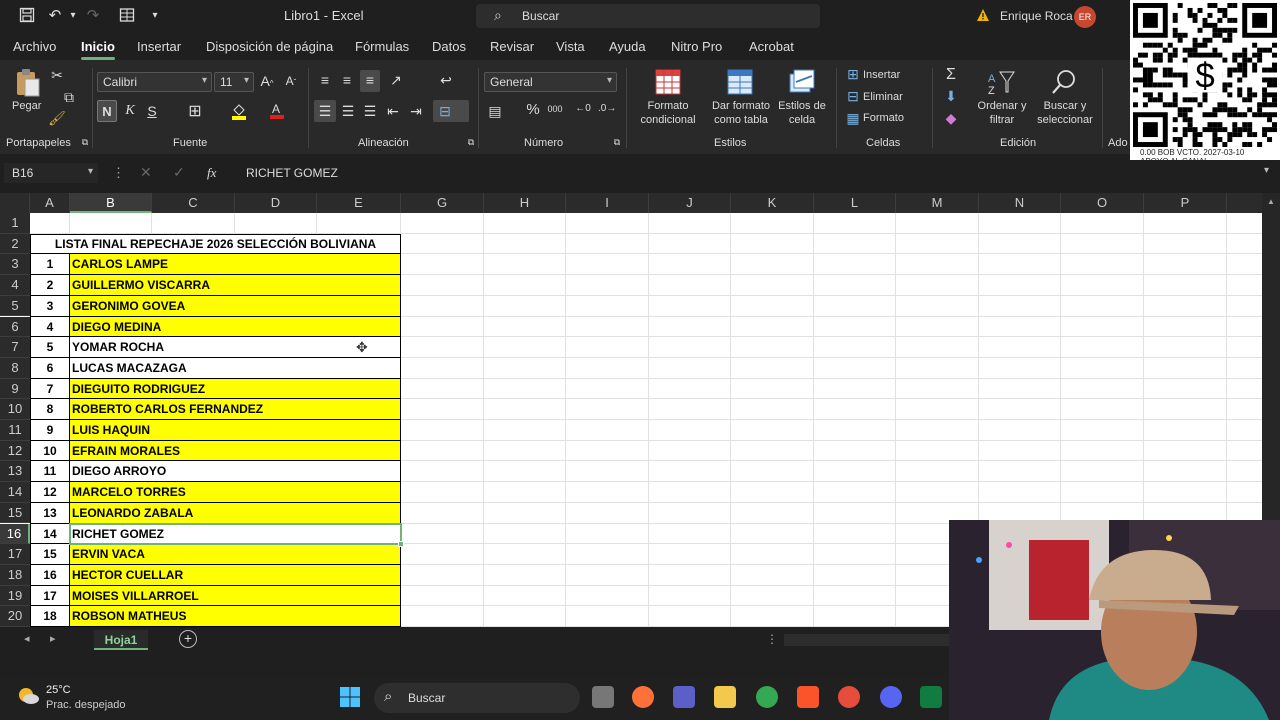 The height and width of the screenshot is (720, 1280). Describe the element at coordinates (15, 285) in the screenshot. I see `row-header: 4` at that location.